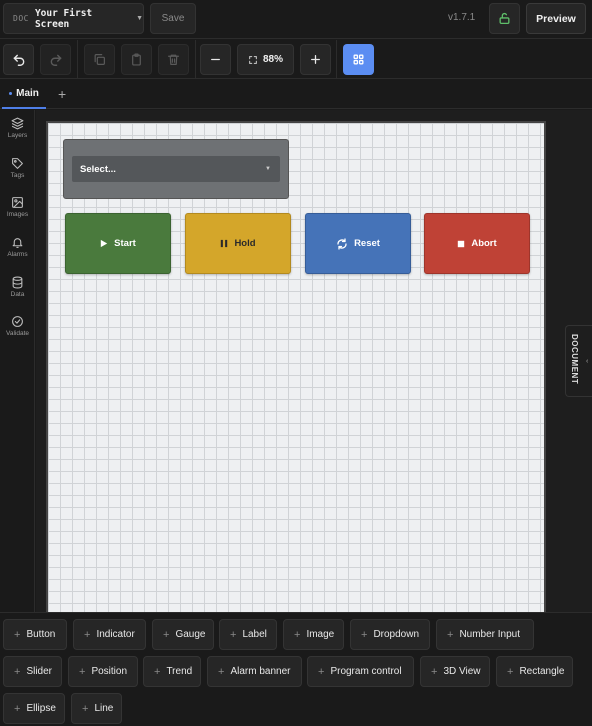 This screenshot has height=726, width=592. Describe the element at coordinates (17, 321) in the screenshot. I see `check-circle-icon` at that location.